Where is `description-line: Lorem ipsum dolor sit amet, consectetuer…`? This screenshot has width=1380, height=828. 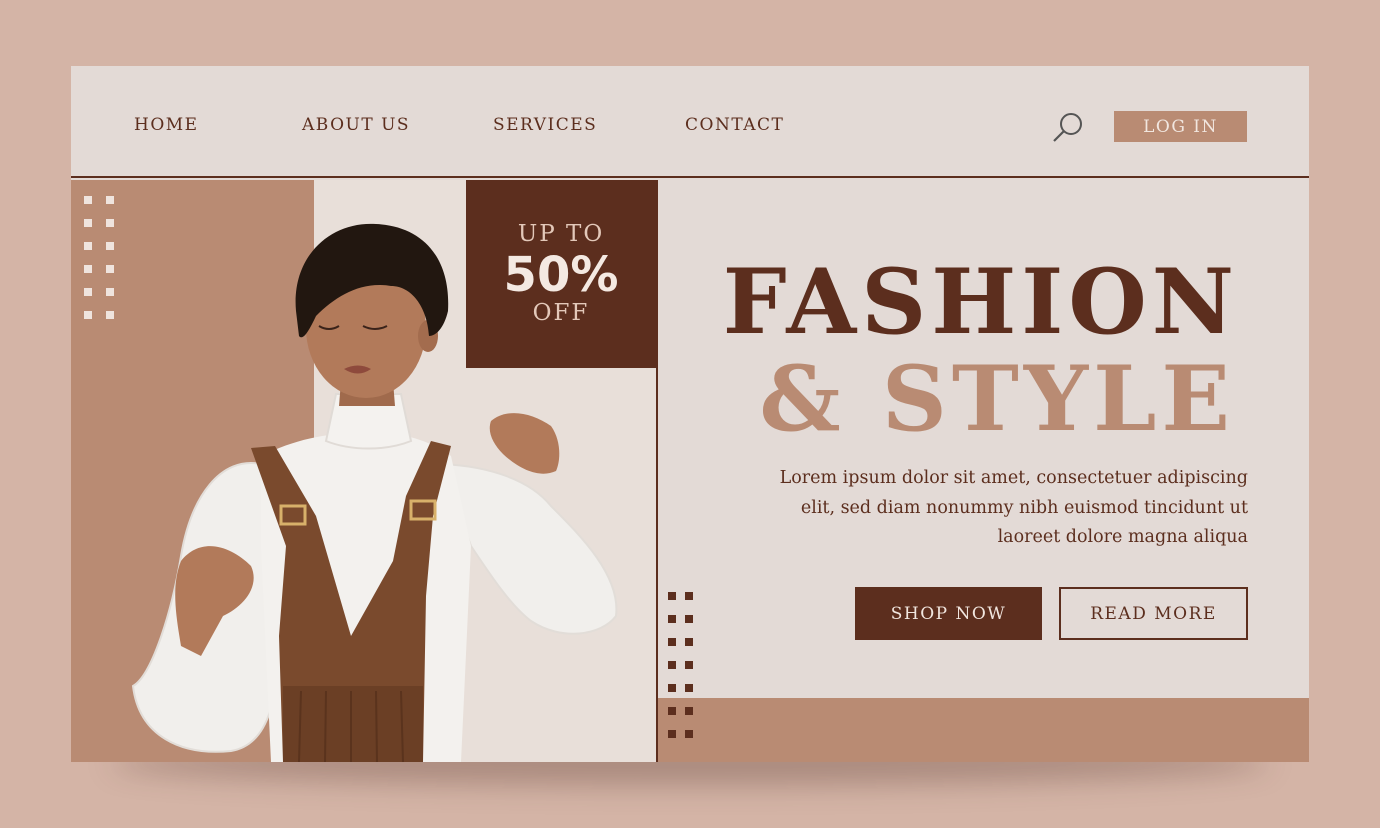 description-line: Lorem ipsum dolor sit amet, consectetuer… is located at coordinates (1013, 478).